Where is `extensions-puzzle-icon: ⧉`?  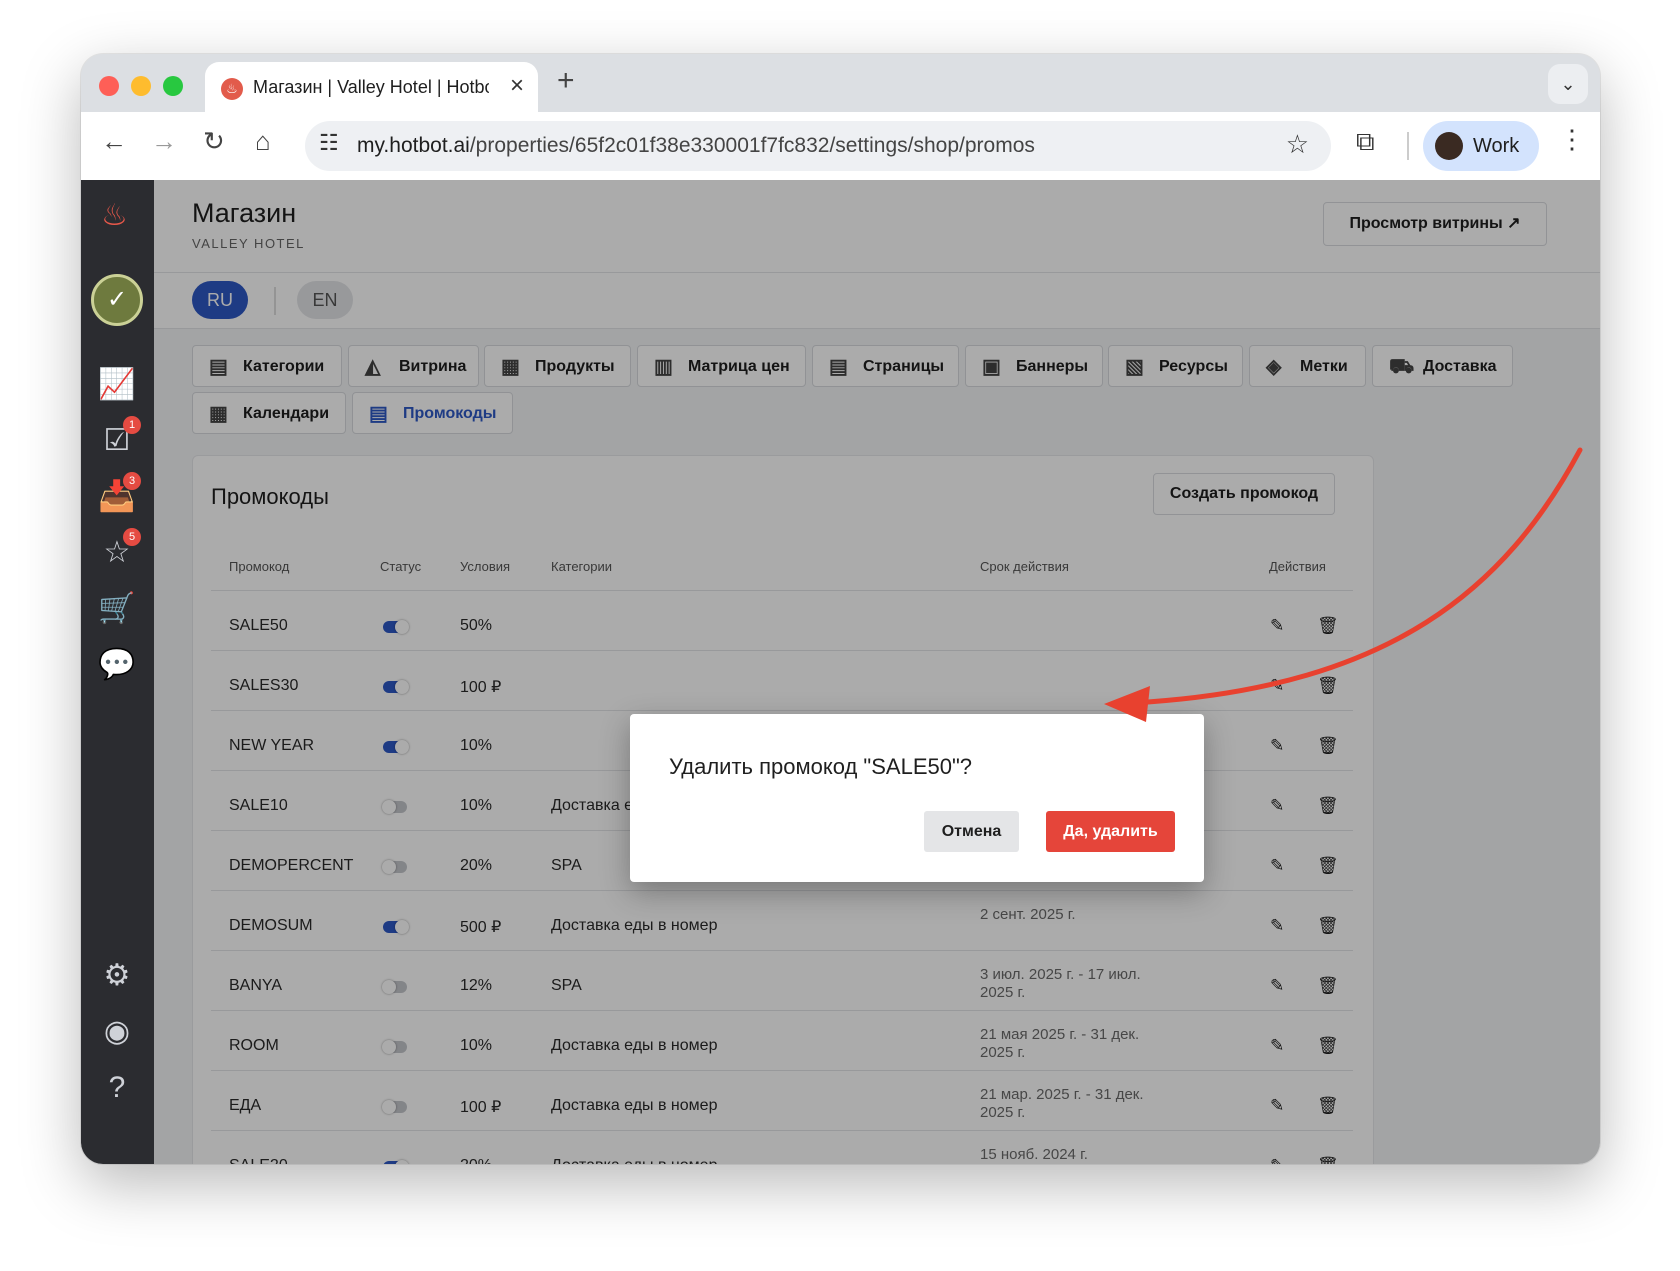
extensions-puzzle-icon: ⧉ is located at coordinates (1365, 142).